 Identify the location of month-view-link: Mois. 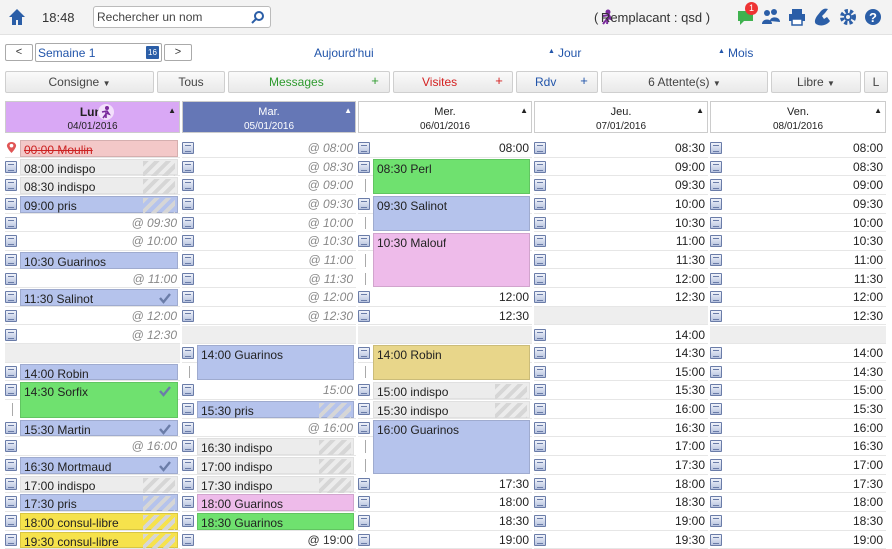
(740, 53).